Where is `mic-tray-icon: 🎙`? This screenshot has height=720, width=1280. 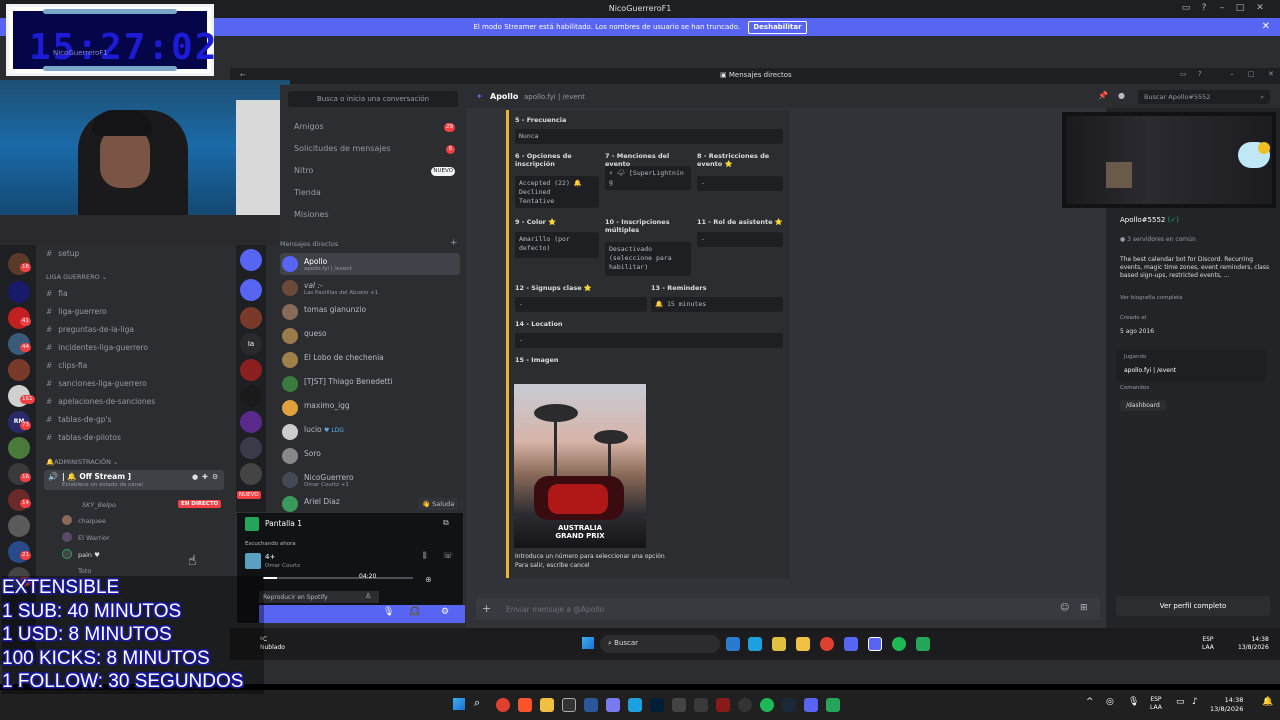 mic-tray-icon: 🎙 is located at coordinates (1133, 702).